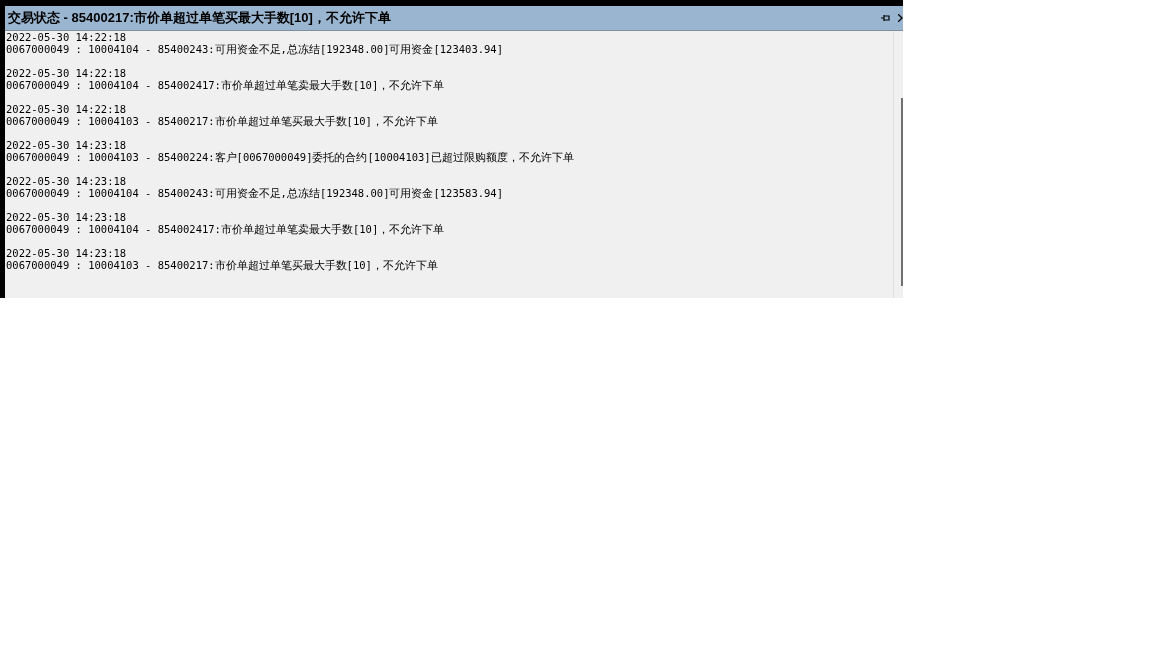  I want to click on panel-title: 交易状态 - 85400217:市价单超过单笔买最大手数[10]，不允许下单, so click(199, 18).